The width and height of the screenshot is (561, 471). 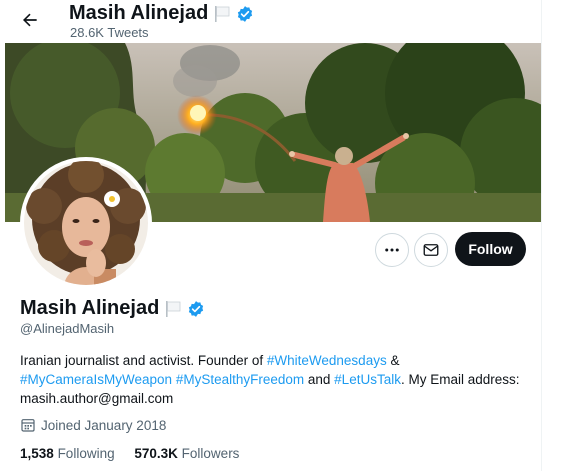 What do you see at coordinates (28, 425) in the screenshot?
I see `calendar-icon` at bounding box center [28, 425].